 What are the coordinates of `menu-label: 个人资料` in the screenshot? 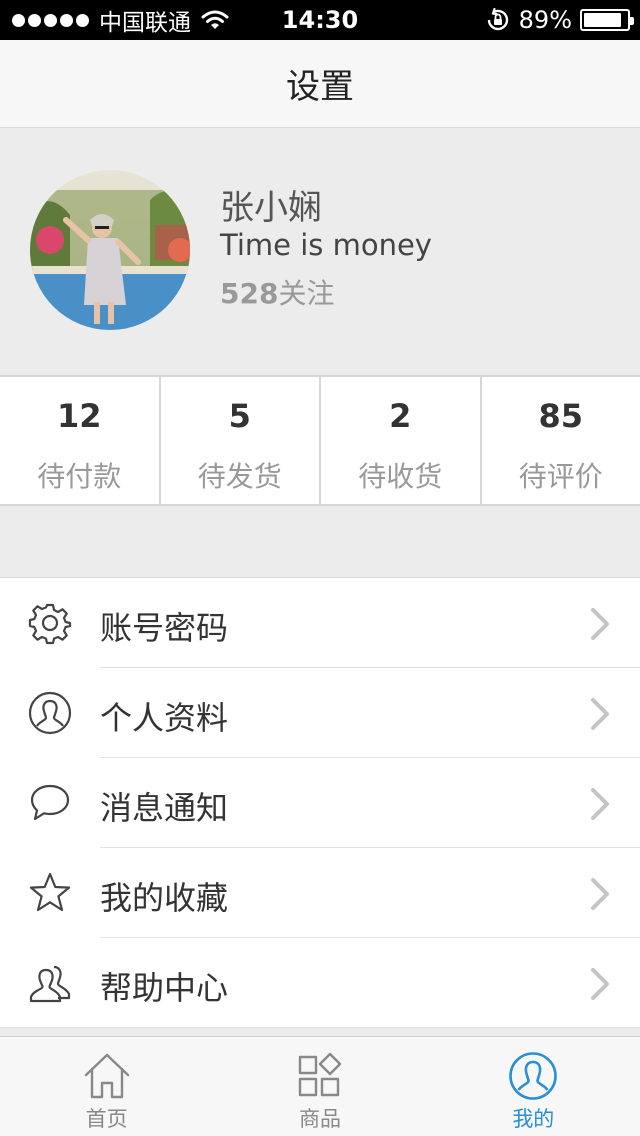 It's located at (164, 718).